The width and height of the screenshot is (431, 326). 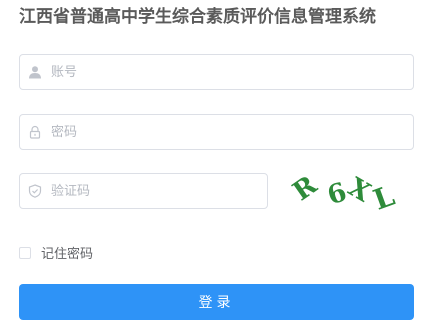 I want to click on remember-checkbox, so click(x=25, y=252).